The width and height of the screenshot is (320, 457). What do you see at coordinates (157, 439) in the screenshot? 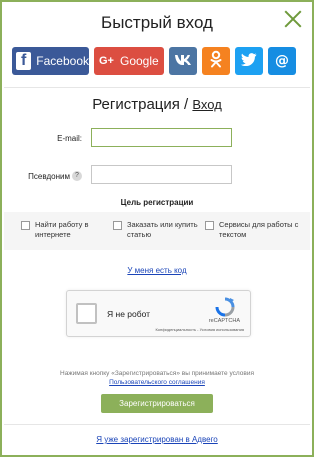
I see `already-registered-link: Я уже зарегистрирован в Адвего` at bounding box center [157, 439].